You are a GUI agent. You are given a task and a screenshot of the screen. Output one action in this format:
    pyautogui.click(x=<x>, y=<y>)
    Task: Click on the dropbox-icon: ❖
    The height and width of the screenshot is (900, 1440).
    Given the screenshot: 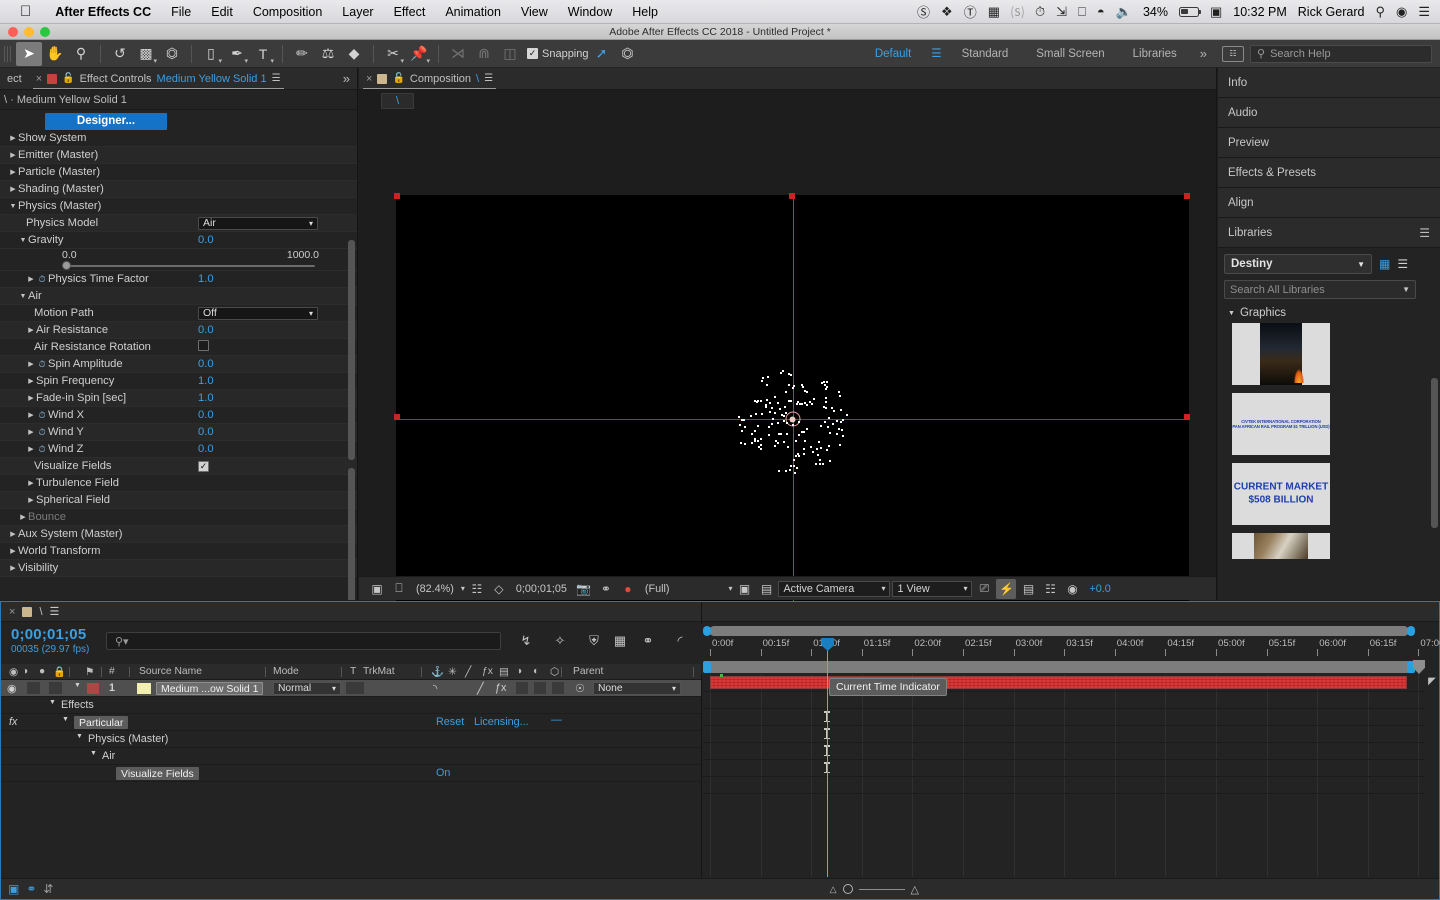 What is the action you would take?
    pyautogui.click(x=947, y=12)
    